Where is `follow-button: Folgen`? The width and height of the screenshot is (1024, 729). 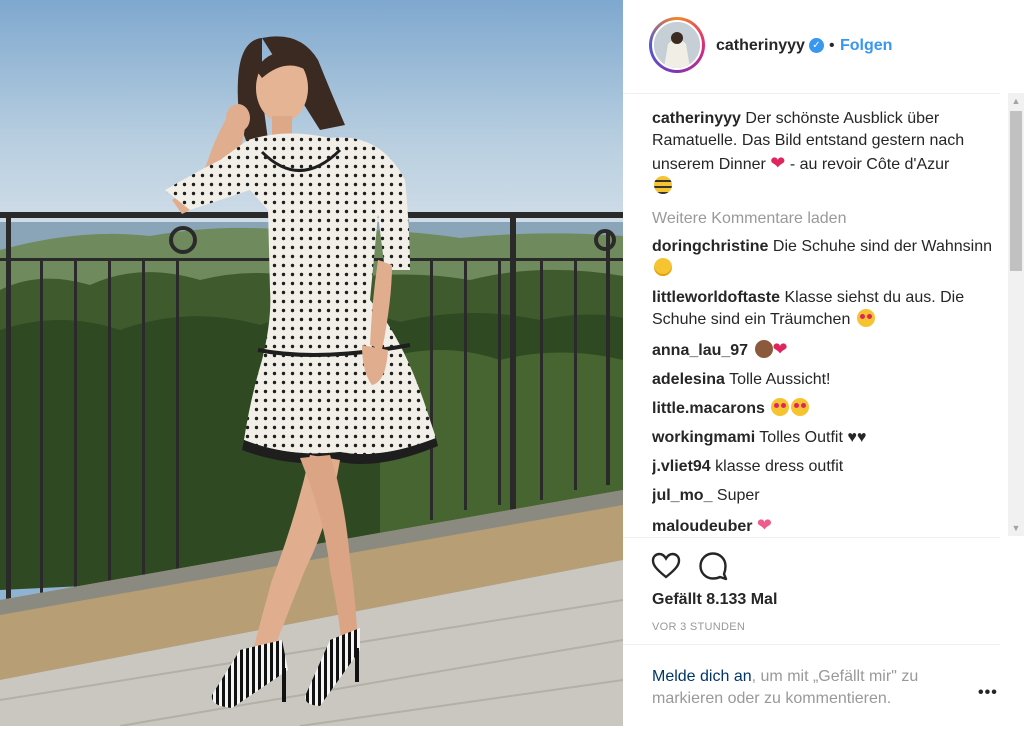
follow-button: Folgen is located at coordinates (866, 46).